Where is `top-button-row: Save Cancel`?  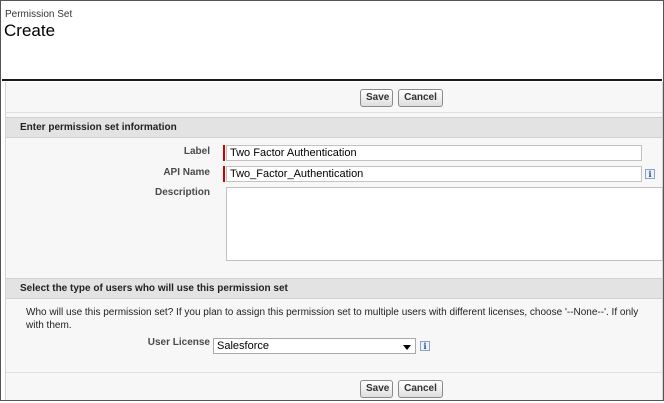
top-button-row: Save Cancel is located at coordinates (334, 97).